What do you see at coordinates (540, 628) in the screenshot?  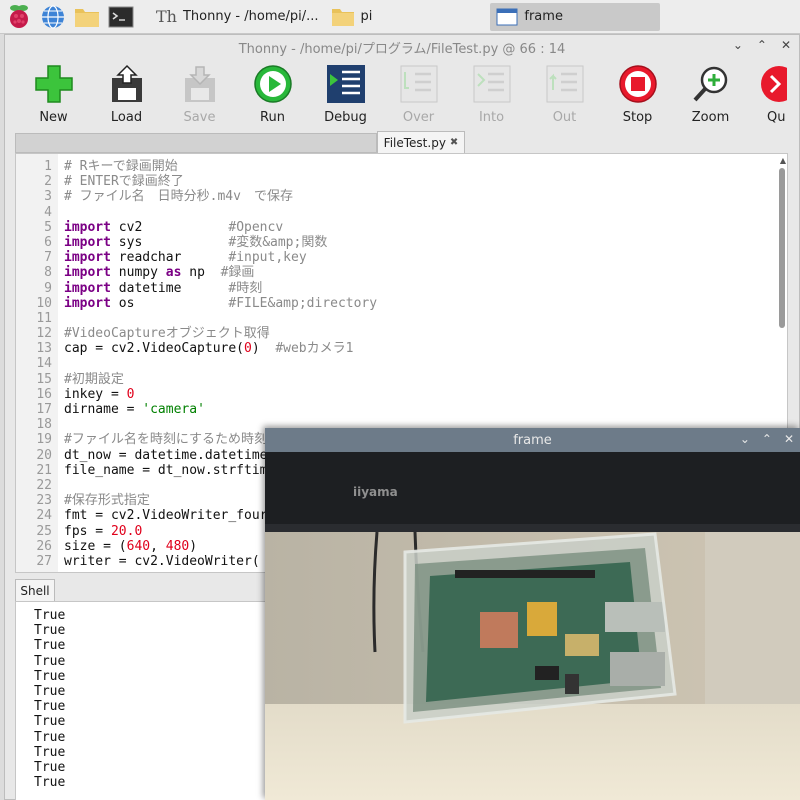 I see `raspberry-pi-case` at bounding box center [540, 628].